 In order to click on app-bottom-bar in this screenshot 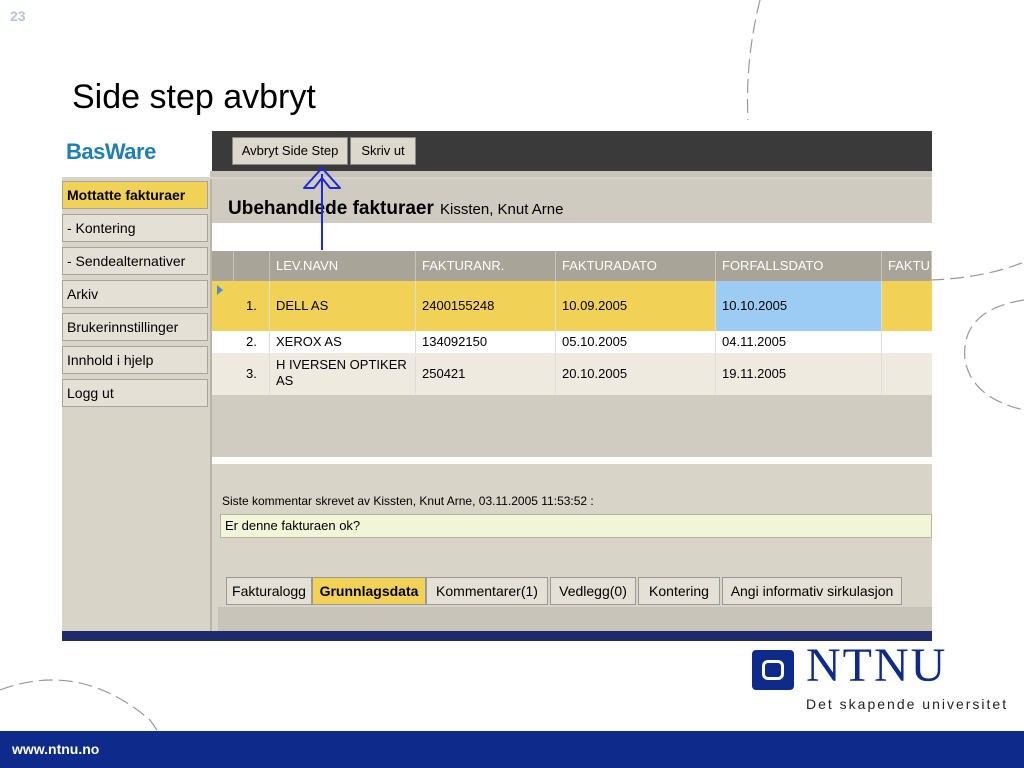, I will do `click(497, 636)`.